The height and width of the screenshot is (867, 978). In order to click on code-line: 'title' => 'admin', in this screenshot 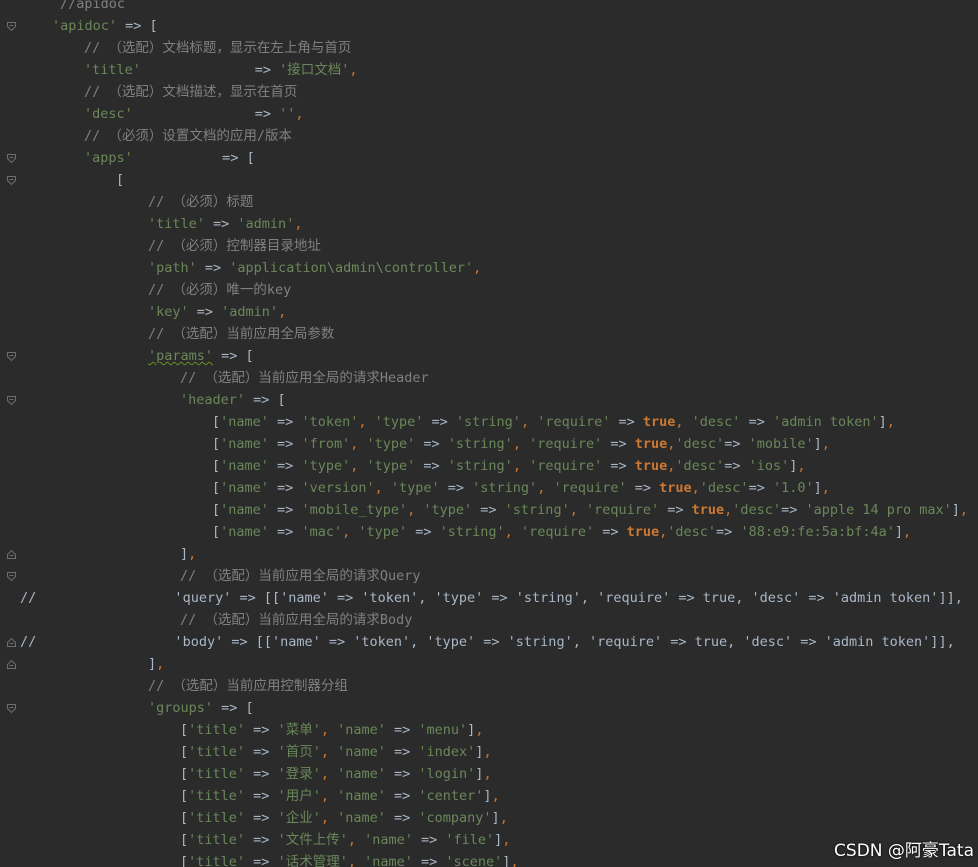, I will do `click(489, 224)`.